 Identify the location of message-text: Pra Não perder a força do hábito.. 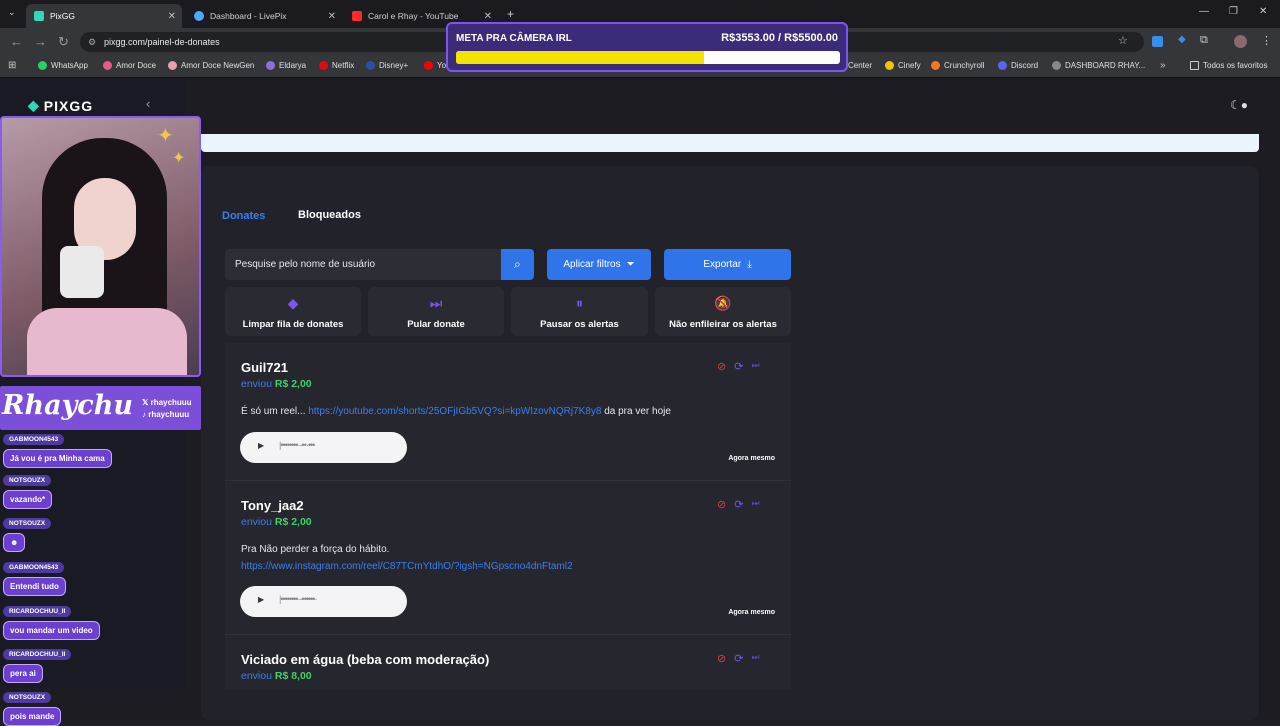
(315, 549).